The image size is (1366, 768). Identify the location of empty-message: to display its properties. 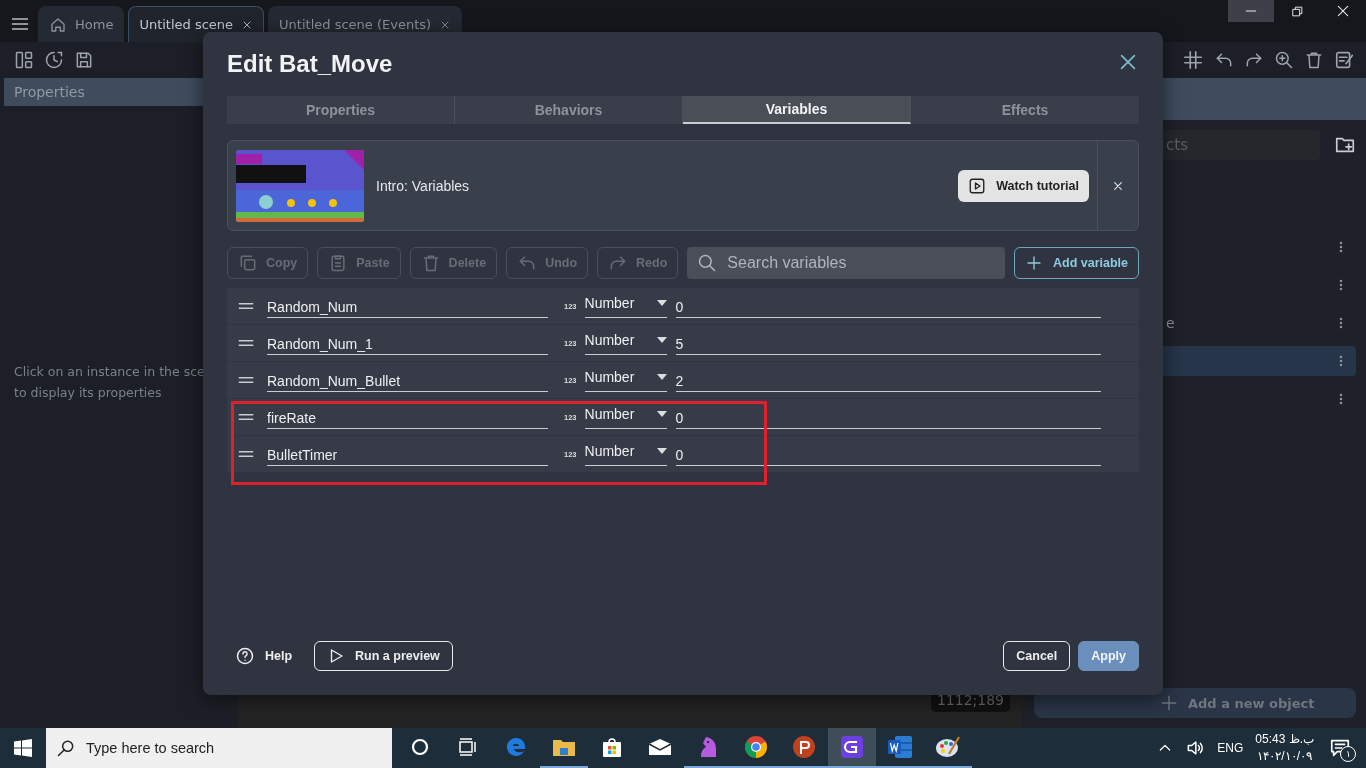
(88, 393).